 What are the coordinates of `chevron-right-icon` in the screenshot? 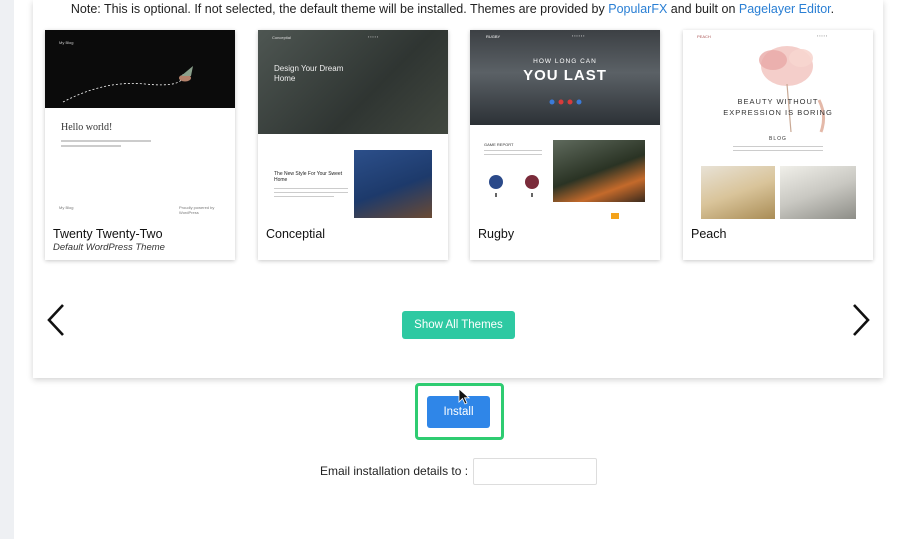 It's located at (860, 320).